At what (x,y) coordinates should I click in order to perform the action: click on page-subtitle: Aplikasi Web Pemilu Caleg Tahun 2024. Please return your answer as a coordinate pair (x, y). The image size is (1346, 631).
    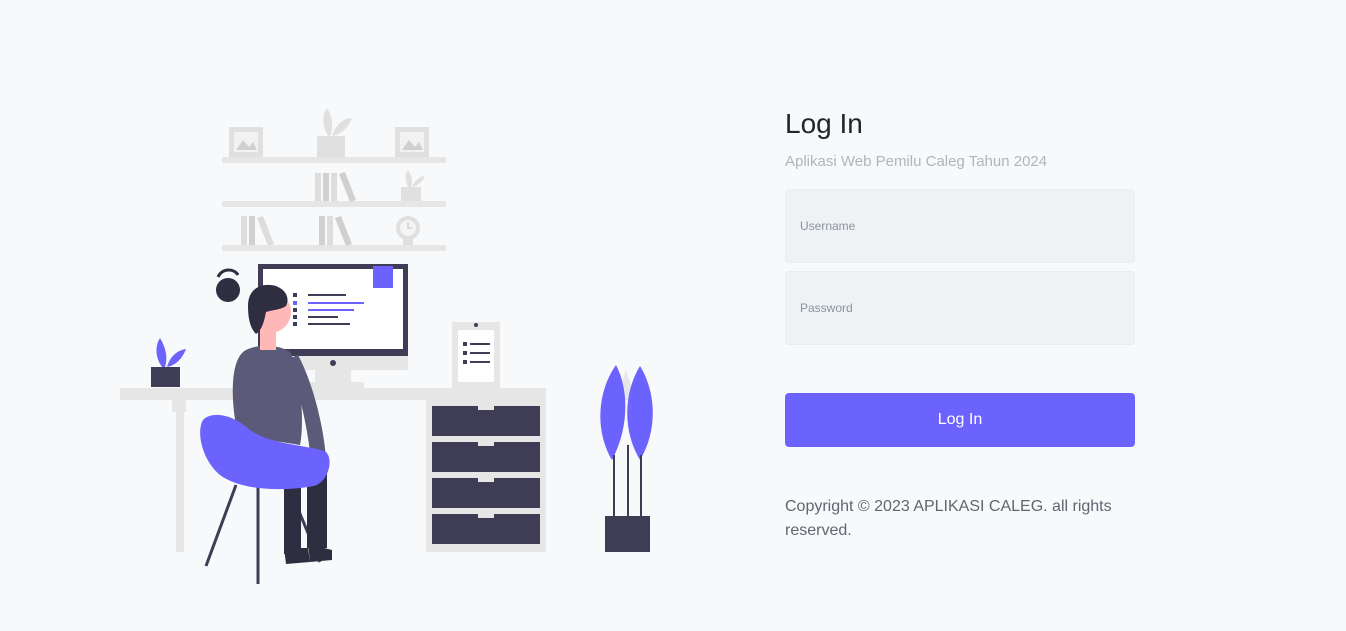
    Looking at the image, I should click on (916, 161).